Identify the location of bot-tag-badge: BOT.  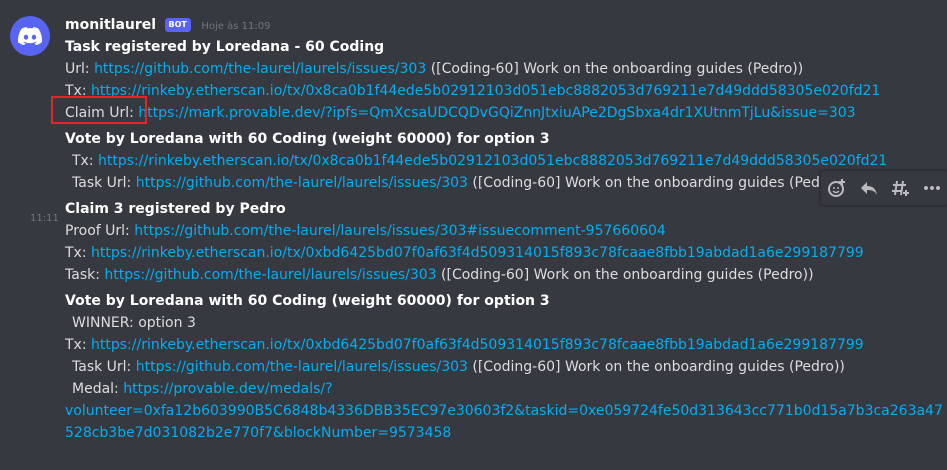
(177, 25).